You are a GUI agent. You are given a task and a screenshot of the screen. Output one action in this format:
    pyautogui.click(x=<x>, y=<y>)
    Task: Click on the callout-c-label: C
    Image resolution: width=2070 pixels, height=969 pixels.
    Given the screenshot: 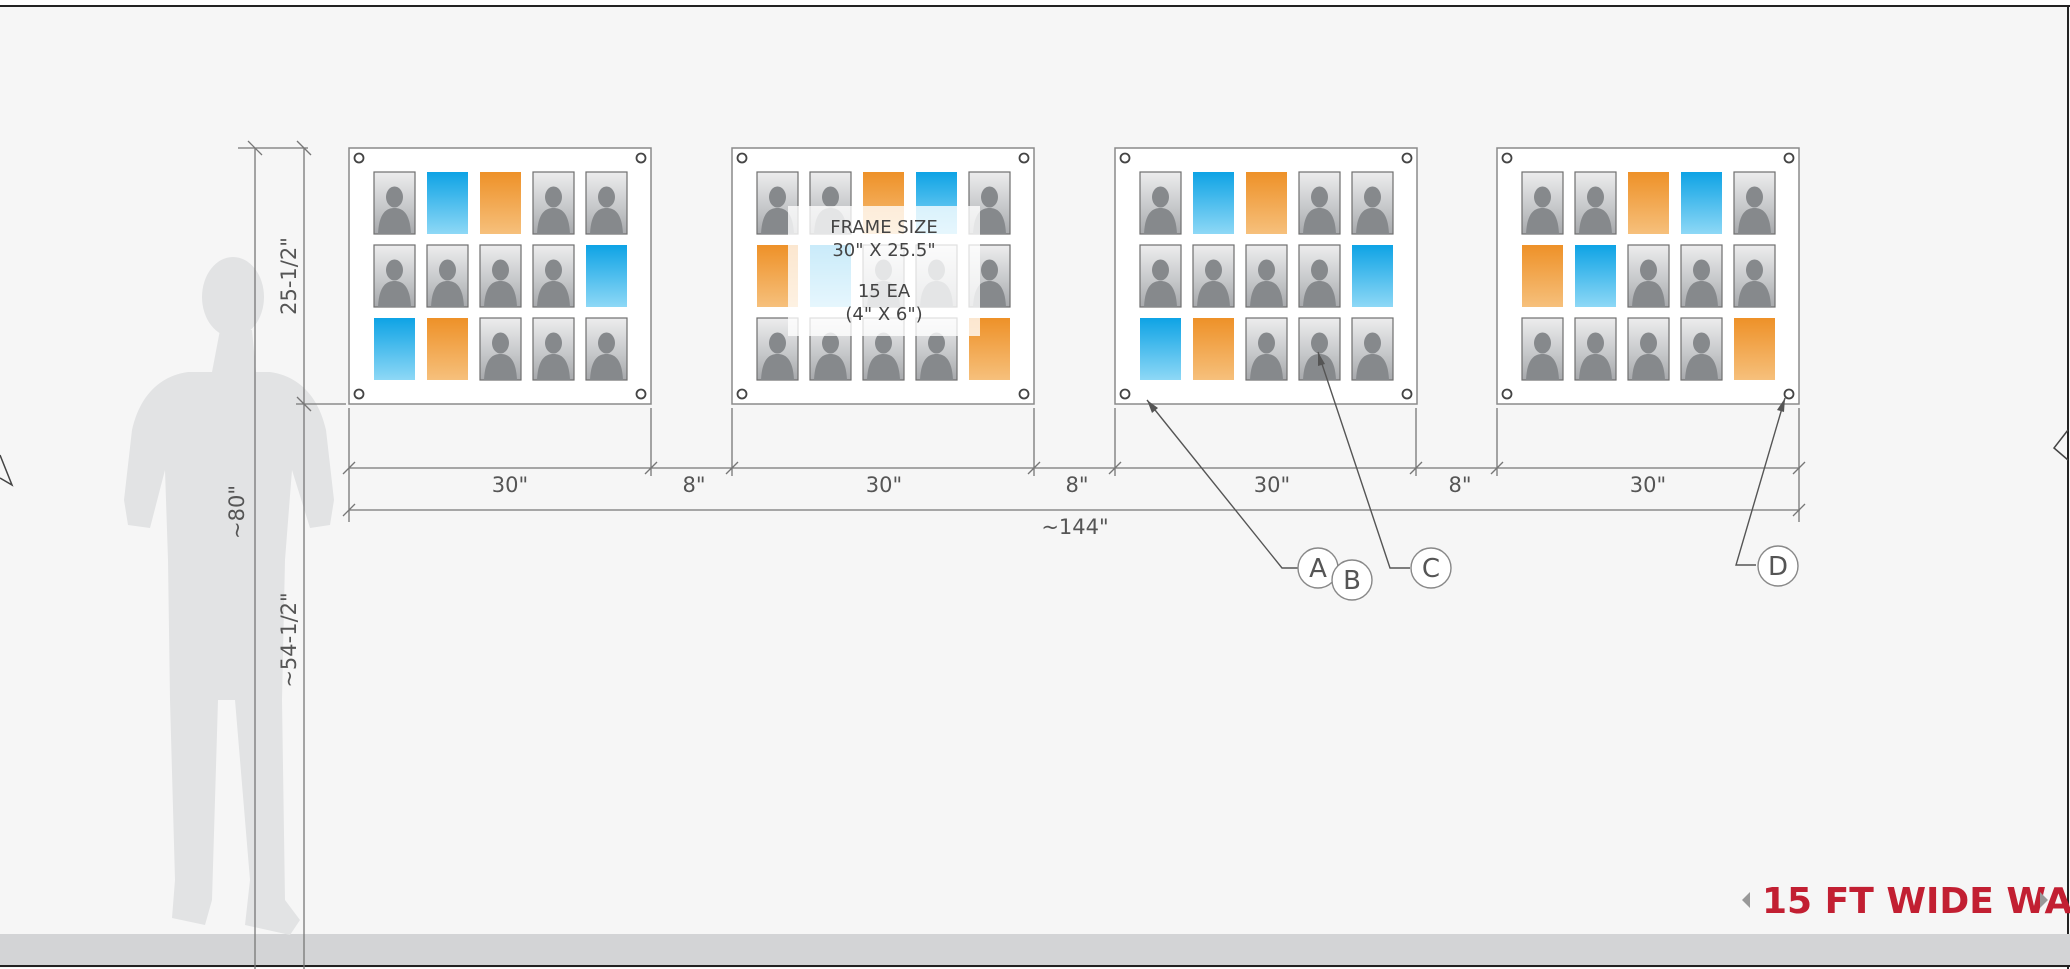 What is the action you would take?
    pyautogui.click(x=1431, y=569)
    